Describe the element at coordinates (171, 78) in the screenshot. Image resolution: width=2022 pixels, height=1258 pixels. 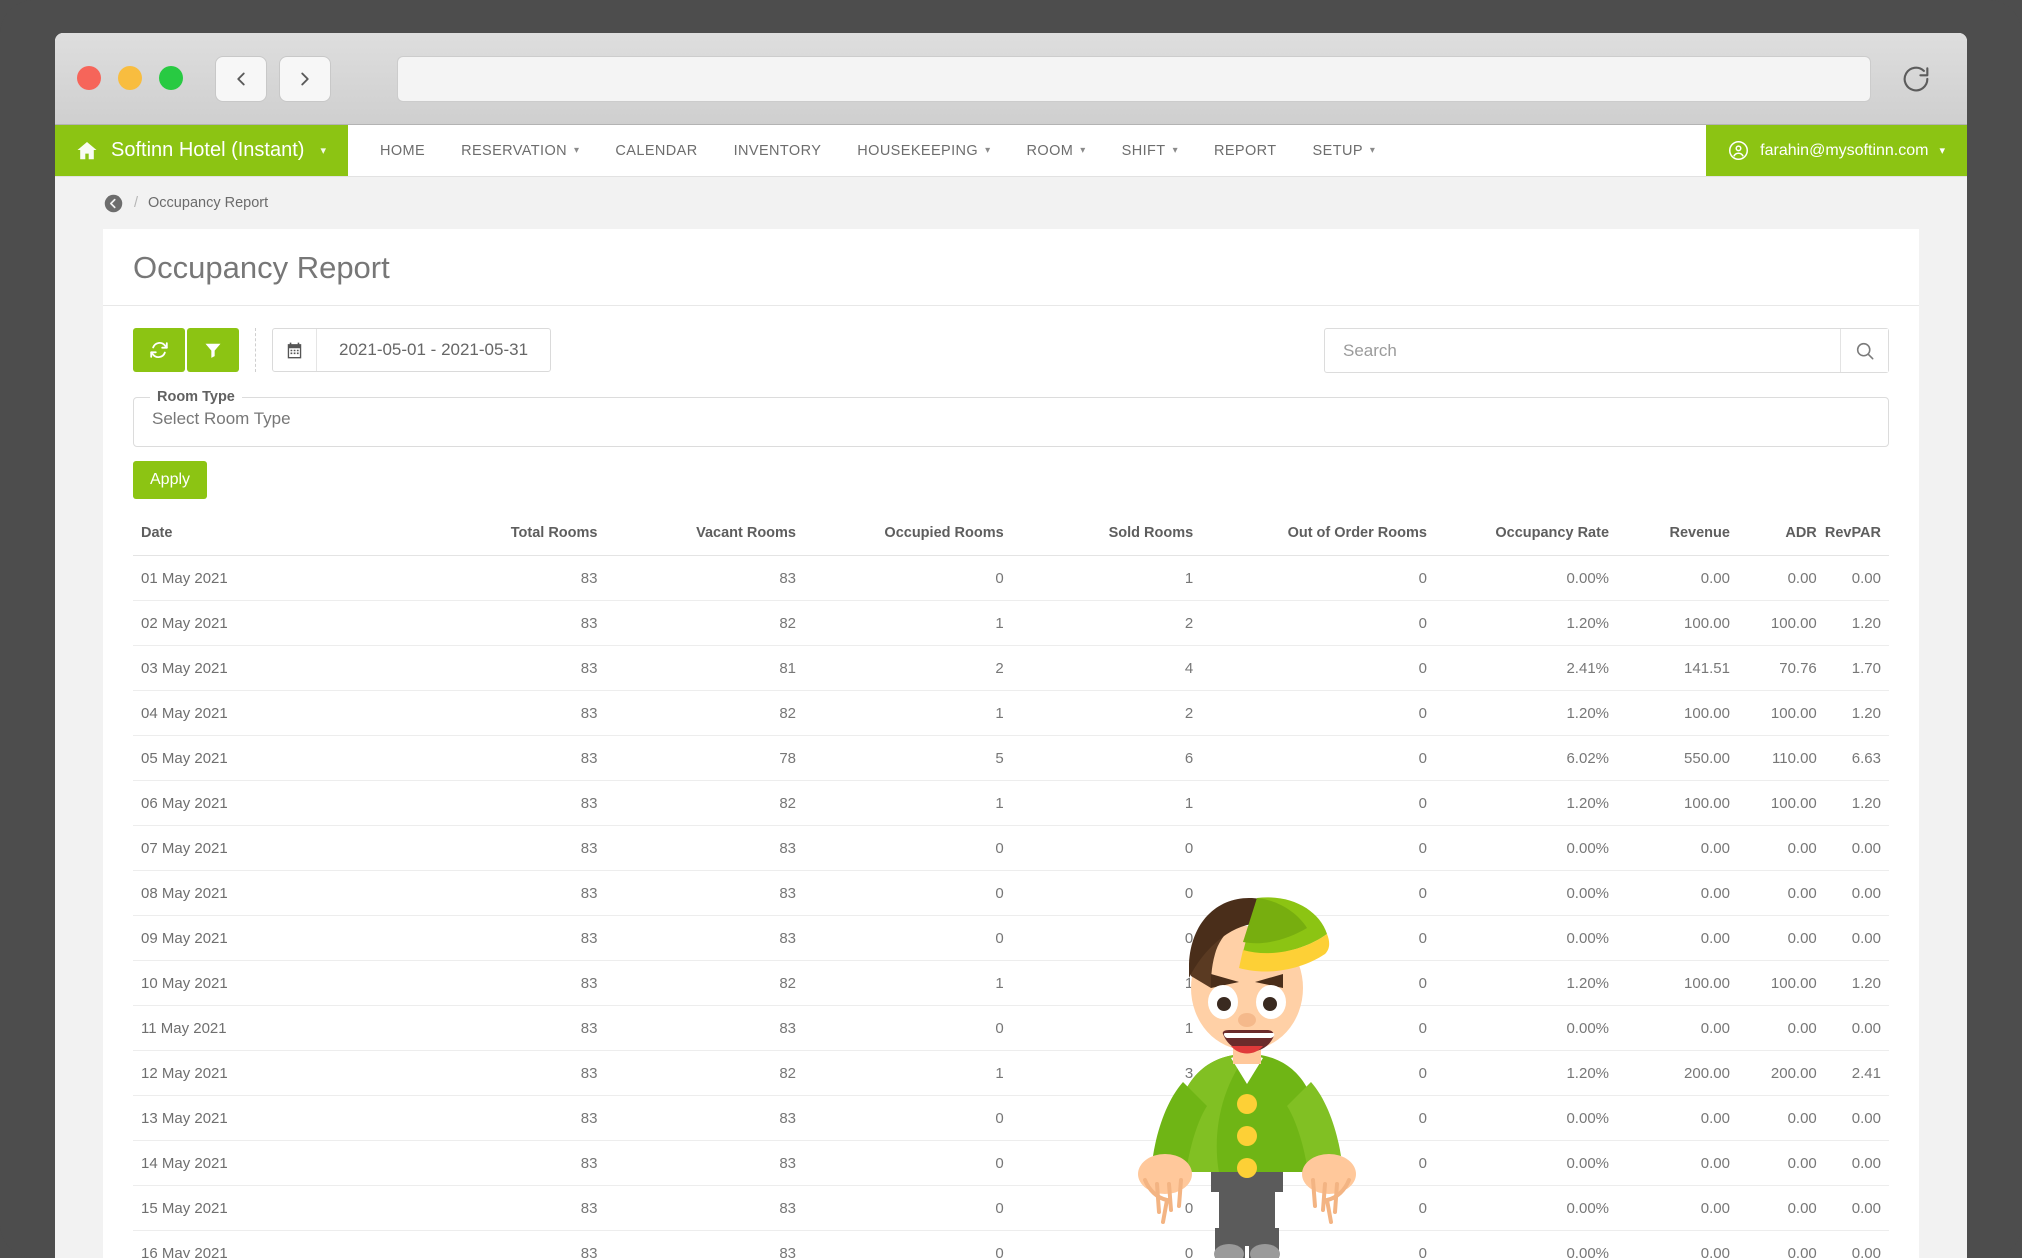
I see `maximize-window-button` at that location.